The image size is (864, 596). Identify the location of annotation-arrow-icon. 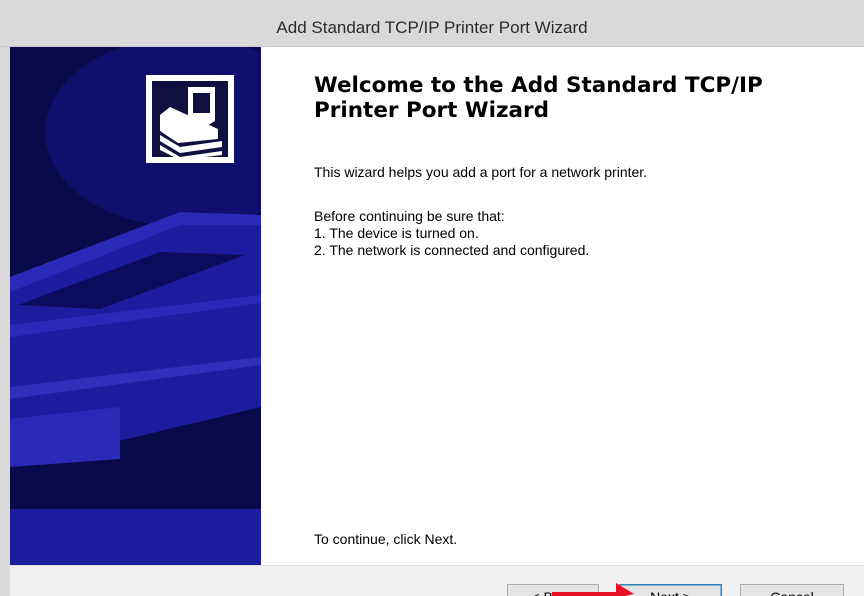
(593, 589).